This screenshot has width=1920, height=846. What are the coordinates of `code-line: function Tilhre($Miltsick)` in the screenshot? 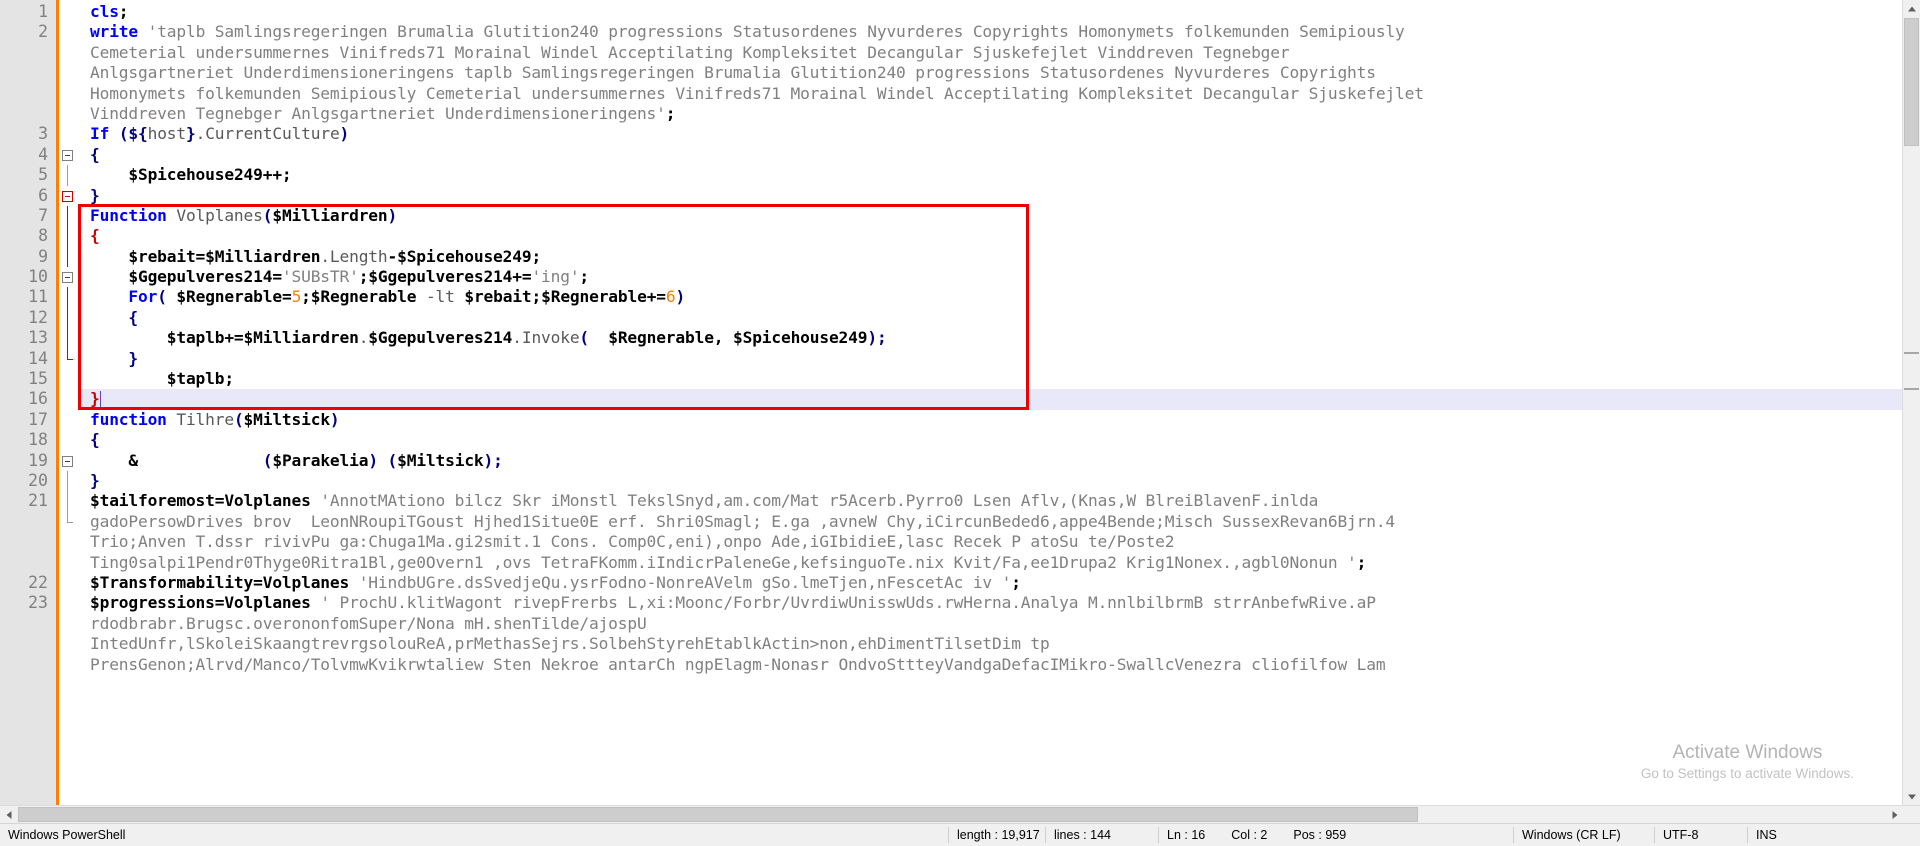 It's located at (999, 420).